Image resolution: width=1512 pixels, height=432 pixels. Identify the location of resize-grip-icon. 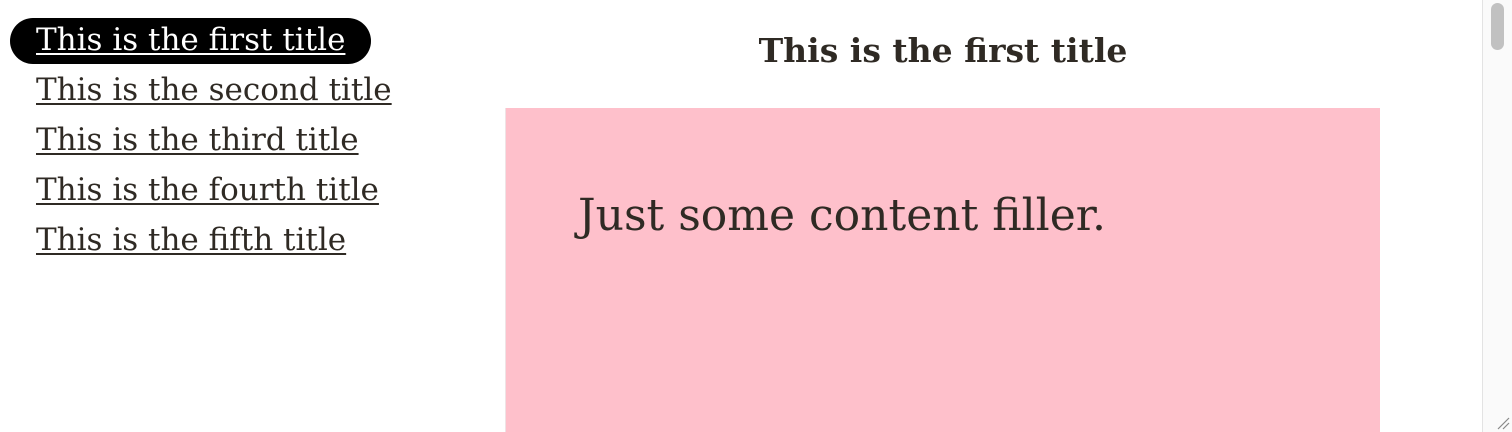
(1502, 422).